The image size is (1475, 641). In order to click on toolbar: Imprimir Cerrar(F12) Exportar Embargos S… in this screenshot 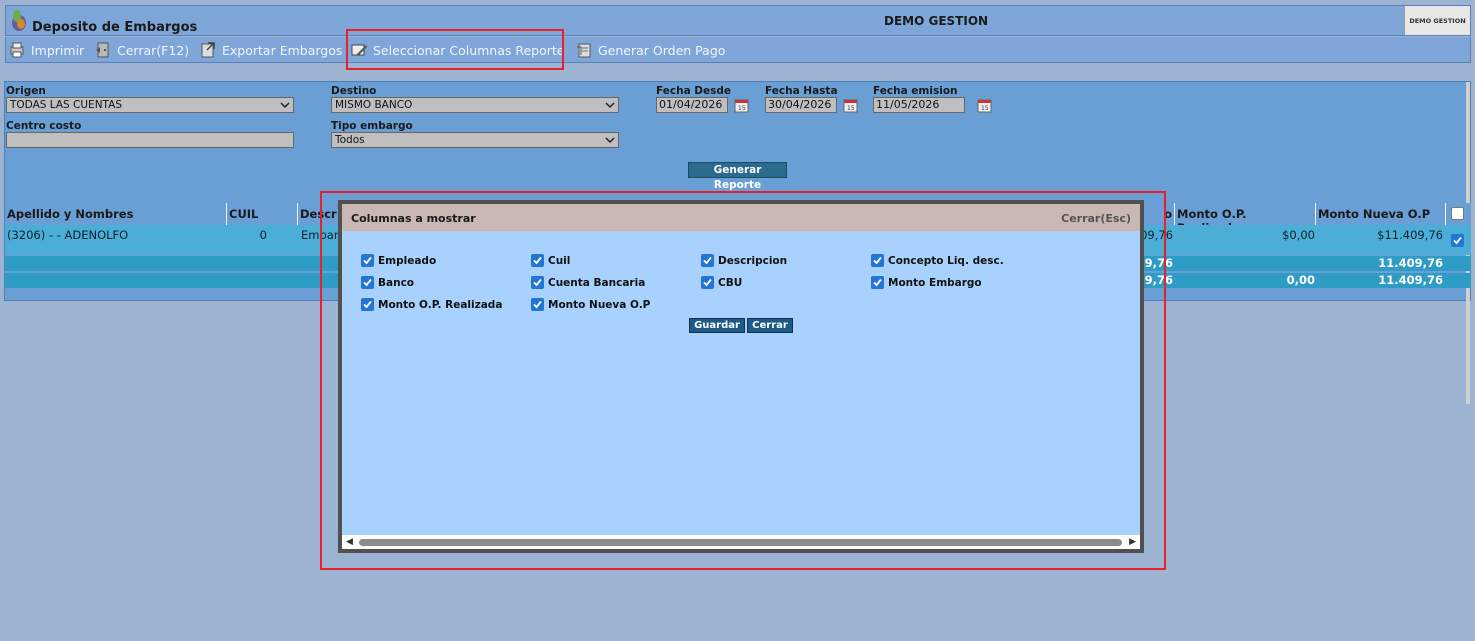, I will do `click(738, 50)`.